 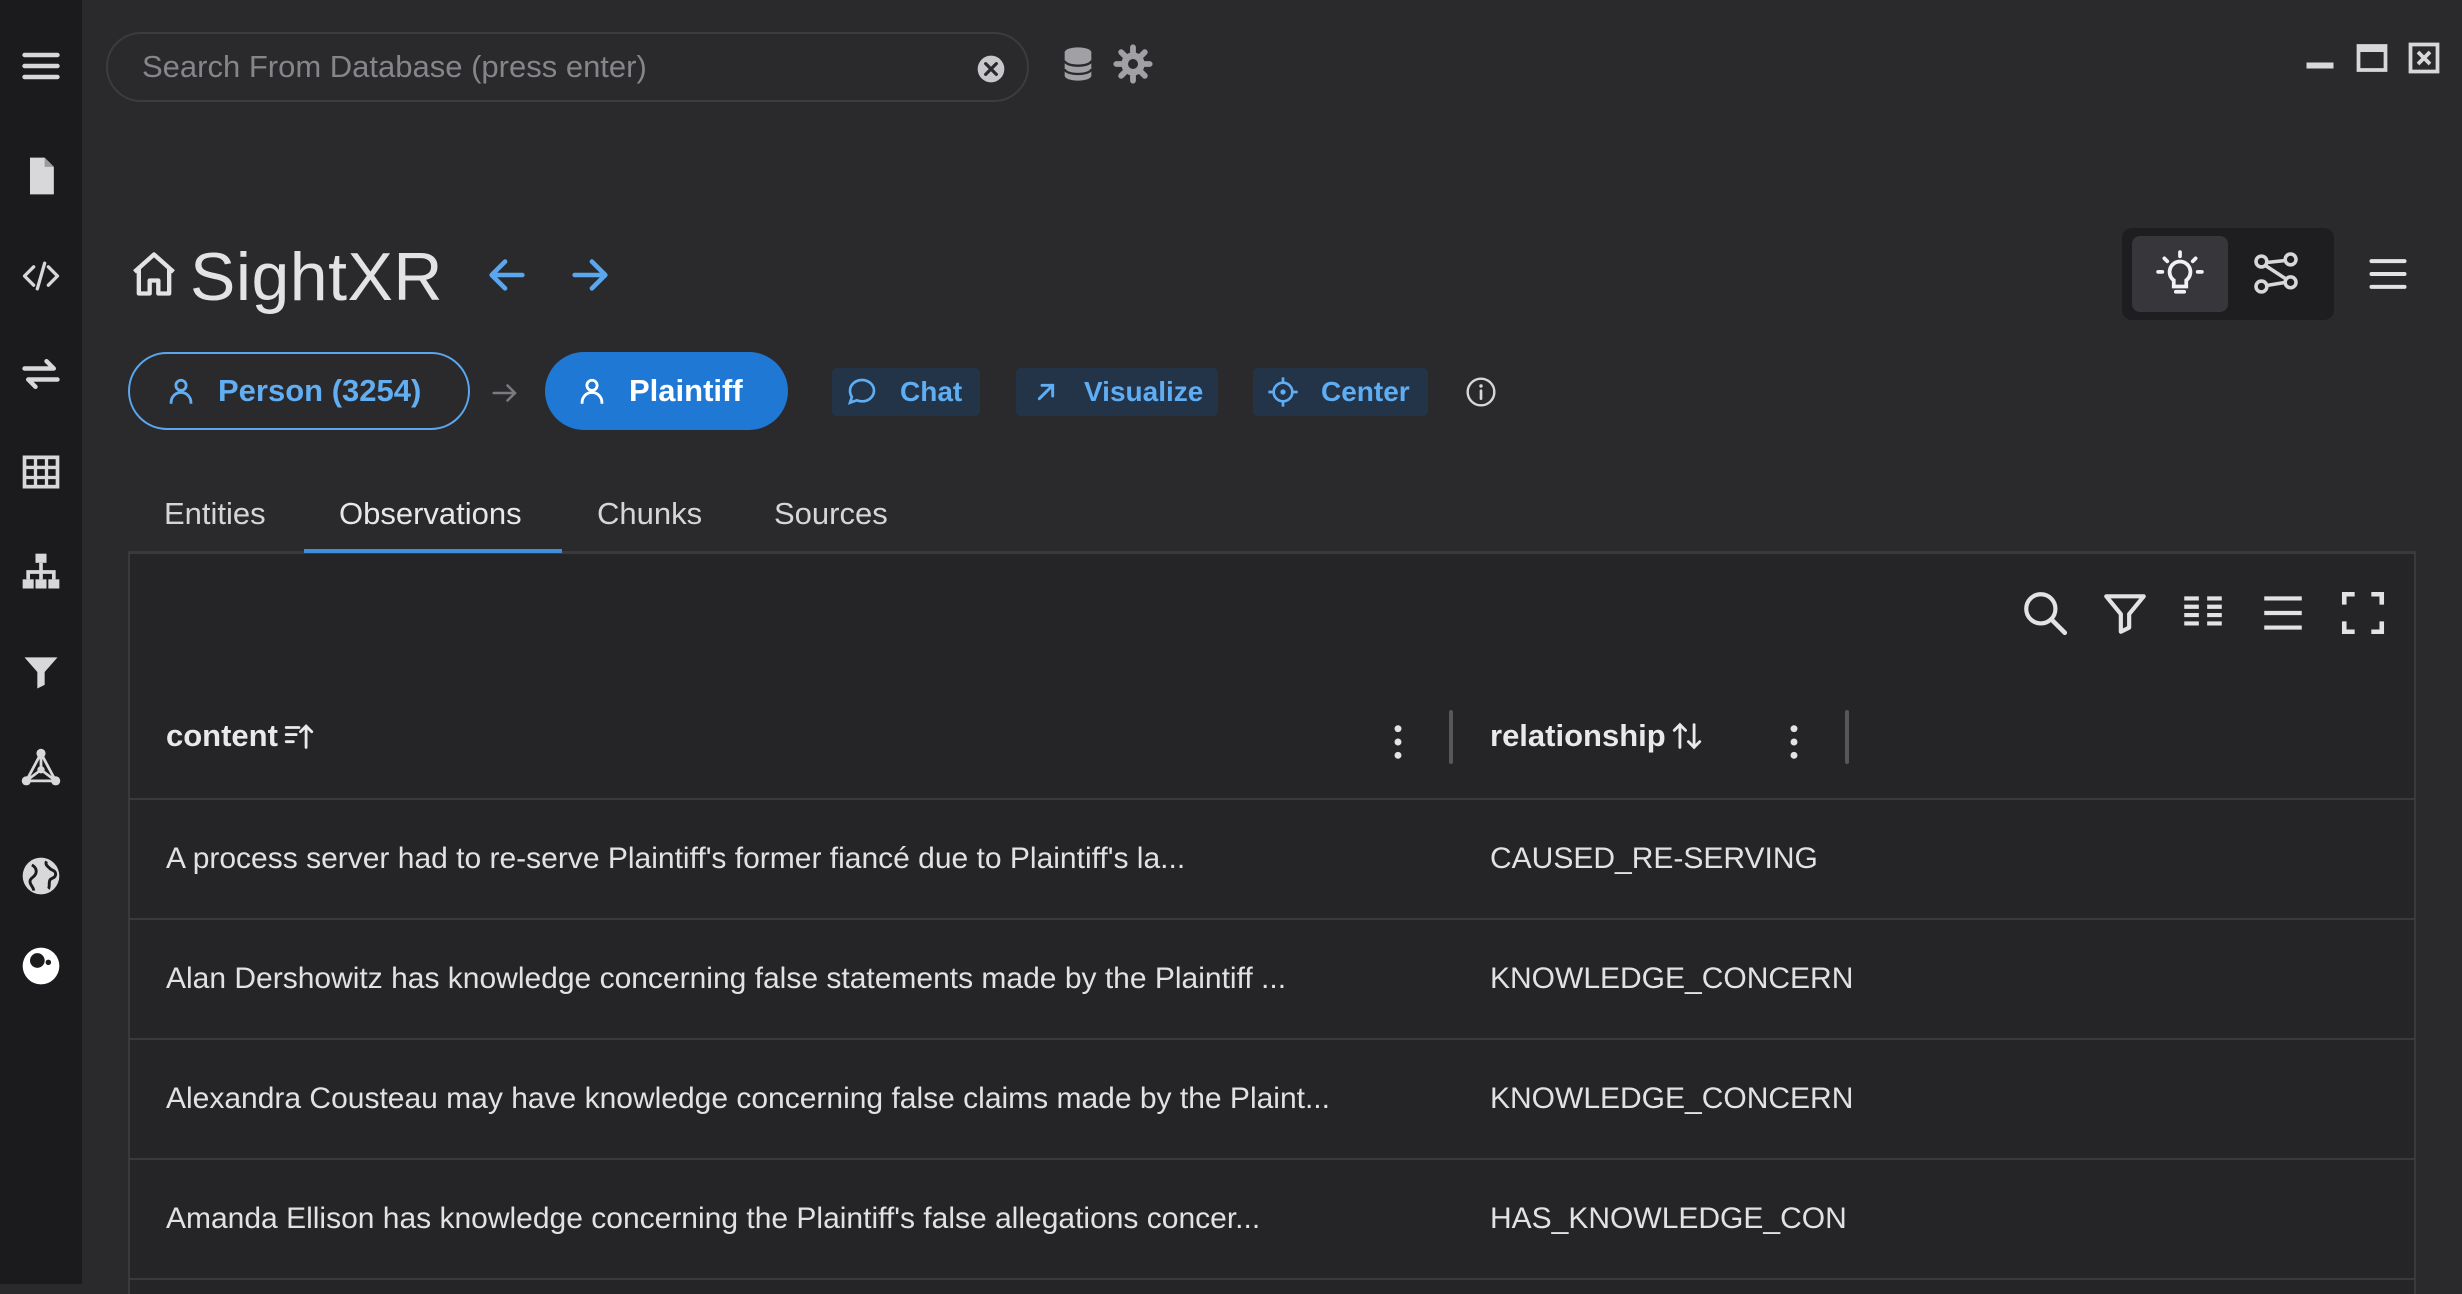 What do you see at coordinates (1078, 64) in the screenshot?
I see `database-icon` at bounding box center [1078, 64].